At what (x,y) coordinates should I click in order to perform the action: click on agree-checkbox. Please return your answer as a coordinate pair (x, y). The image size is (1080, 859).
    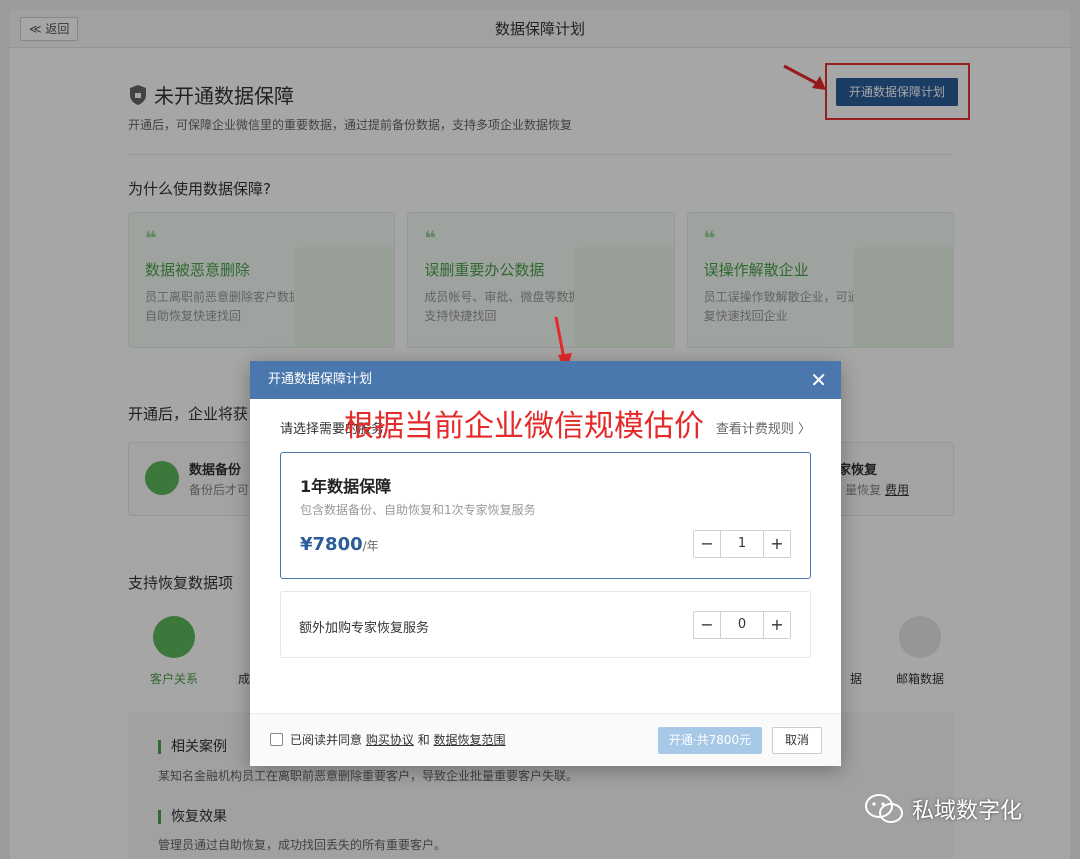
    Looking at the image, I should click on (276, 739).